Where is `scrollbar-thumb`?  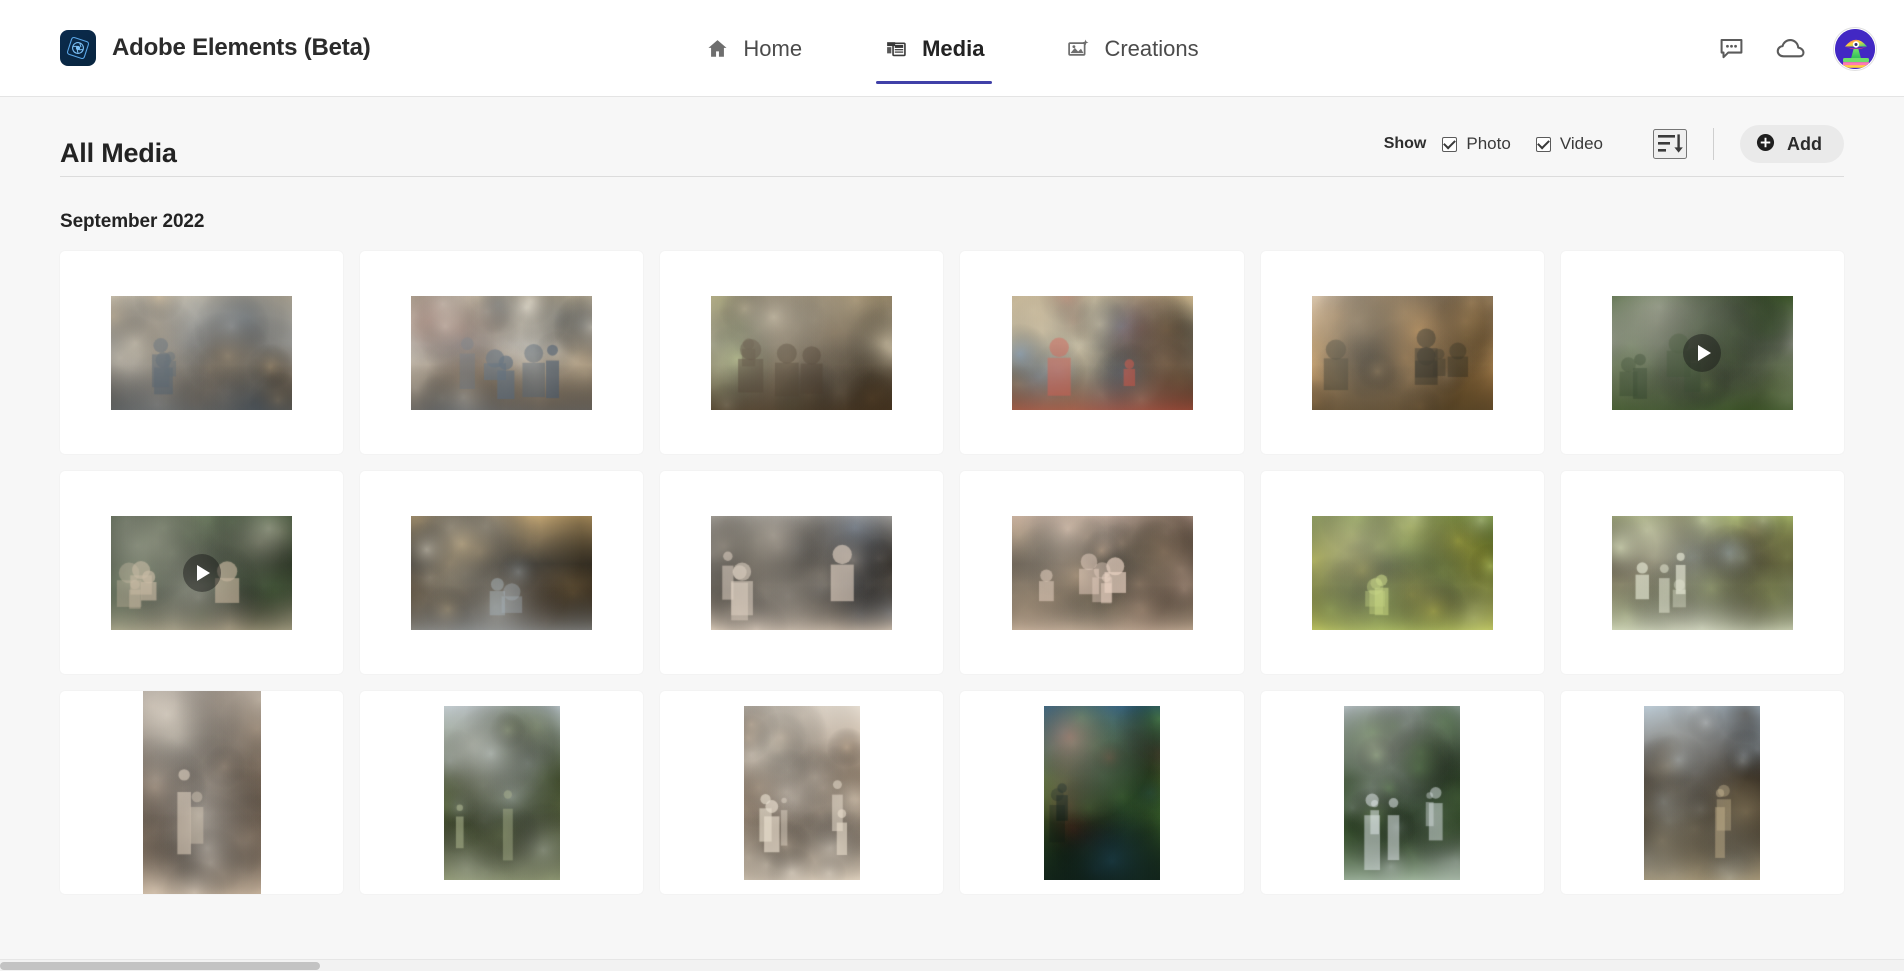
scrollbar-thumb is located at coordinates (160, 966).